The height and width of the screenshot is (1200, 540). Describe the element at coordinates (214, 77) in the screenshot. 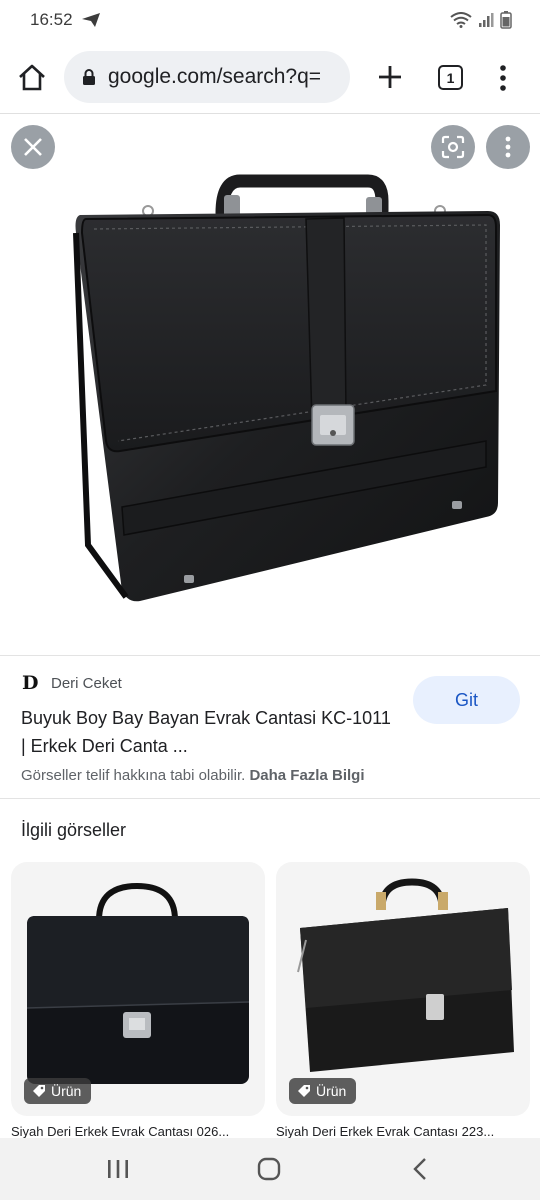

I see `url-text: google.com/search?q=` at that location.